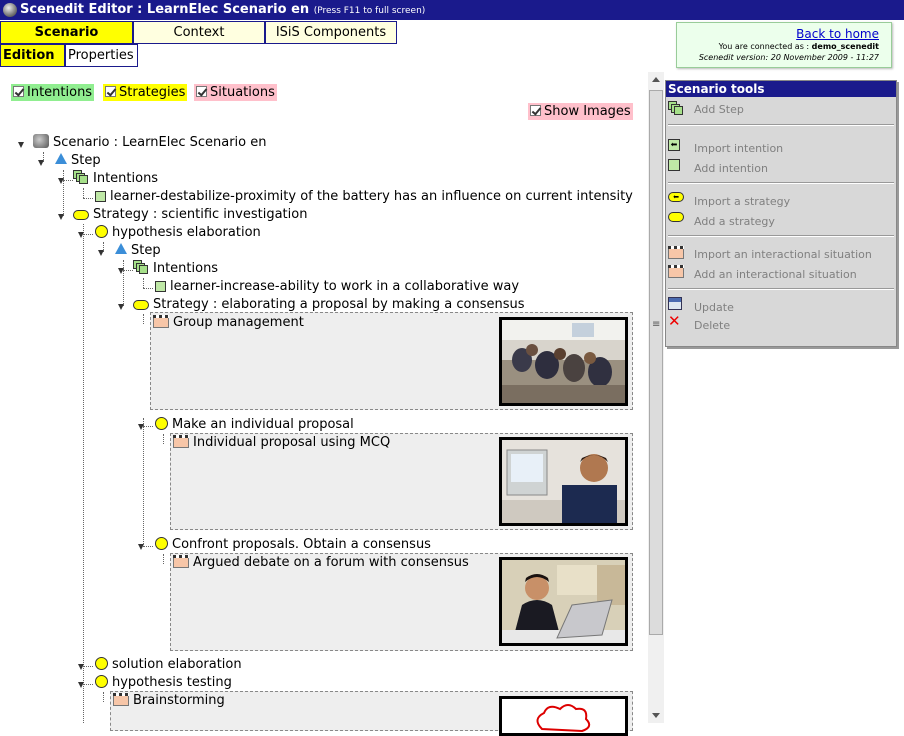  I want to click on scroll-down-arrow-icon, so click(656, 715).